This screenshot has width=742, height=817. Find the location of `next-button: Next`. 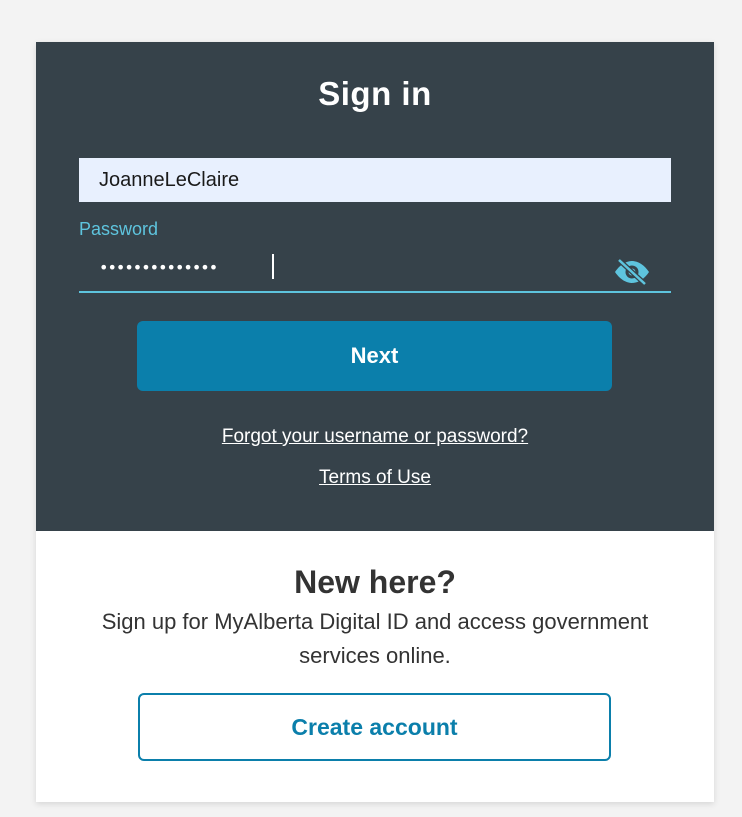

next-button: Next is located at coordinates (374, 356).